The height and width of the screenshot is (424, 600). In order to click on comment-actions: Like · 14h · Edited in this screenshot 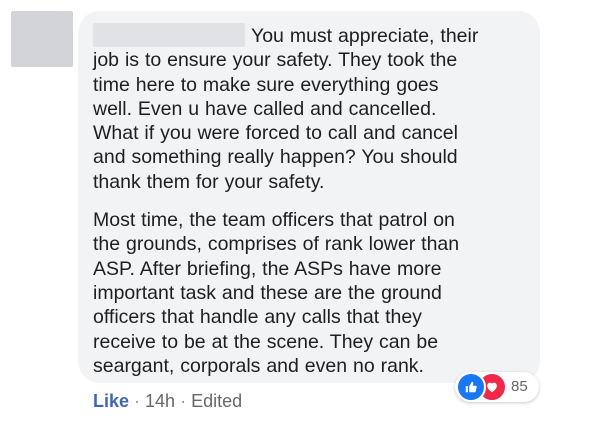, I will do `click(167, 401)`.